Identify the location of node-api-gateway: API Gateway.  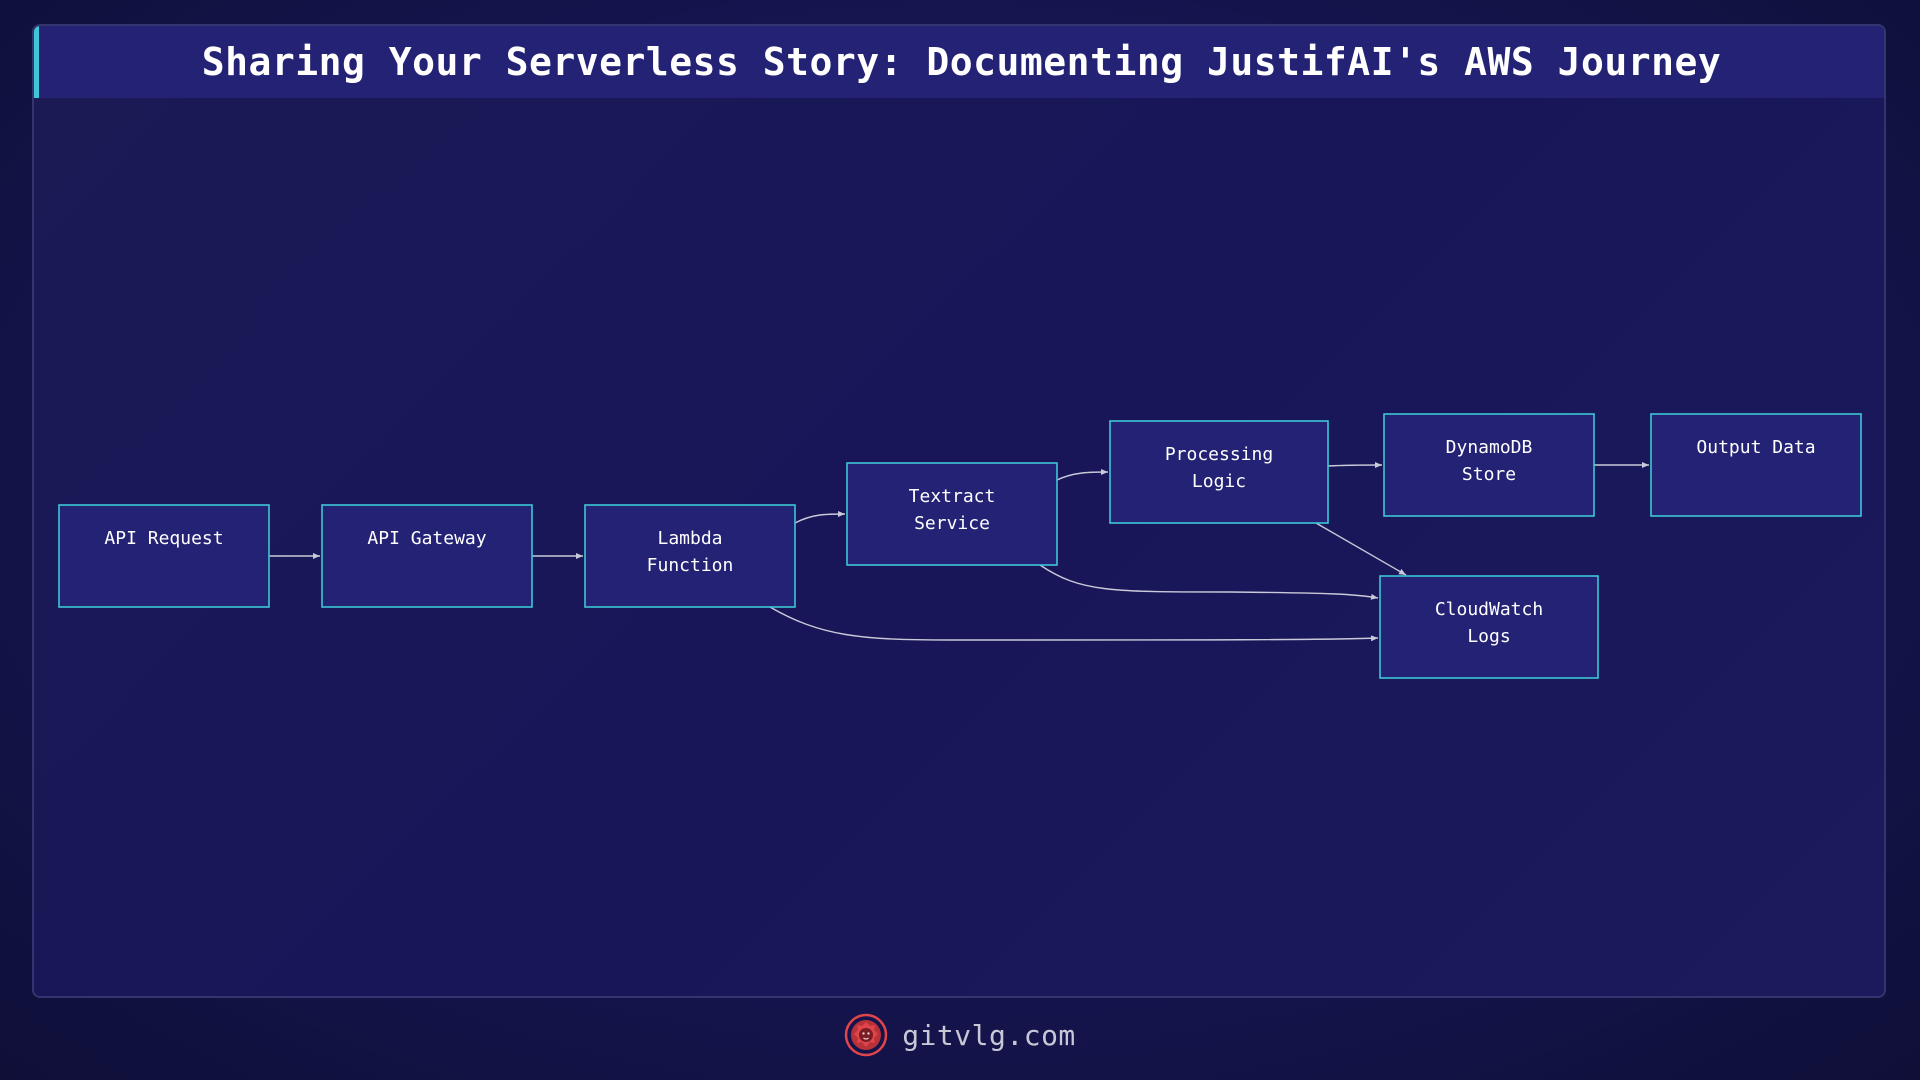
(427, 556).